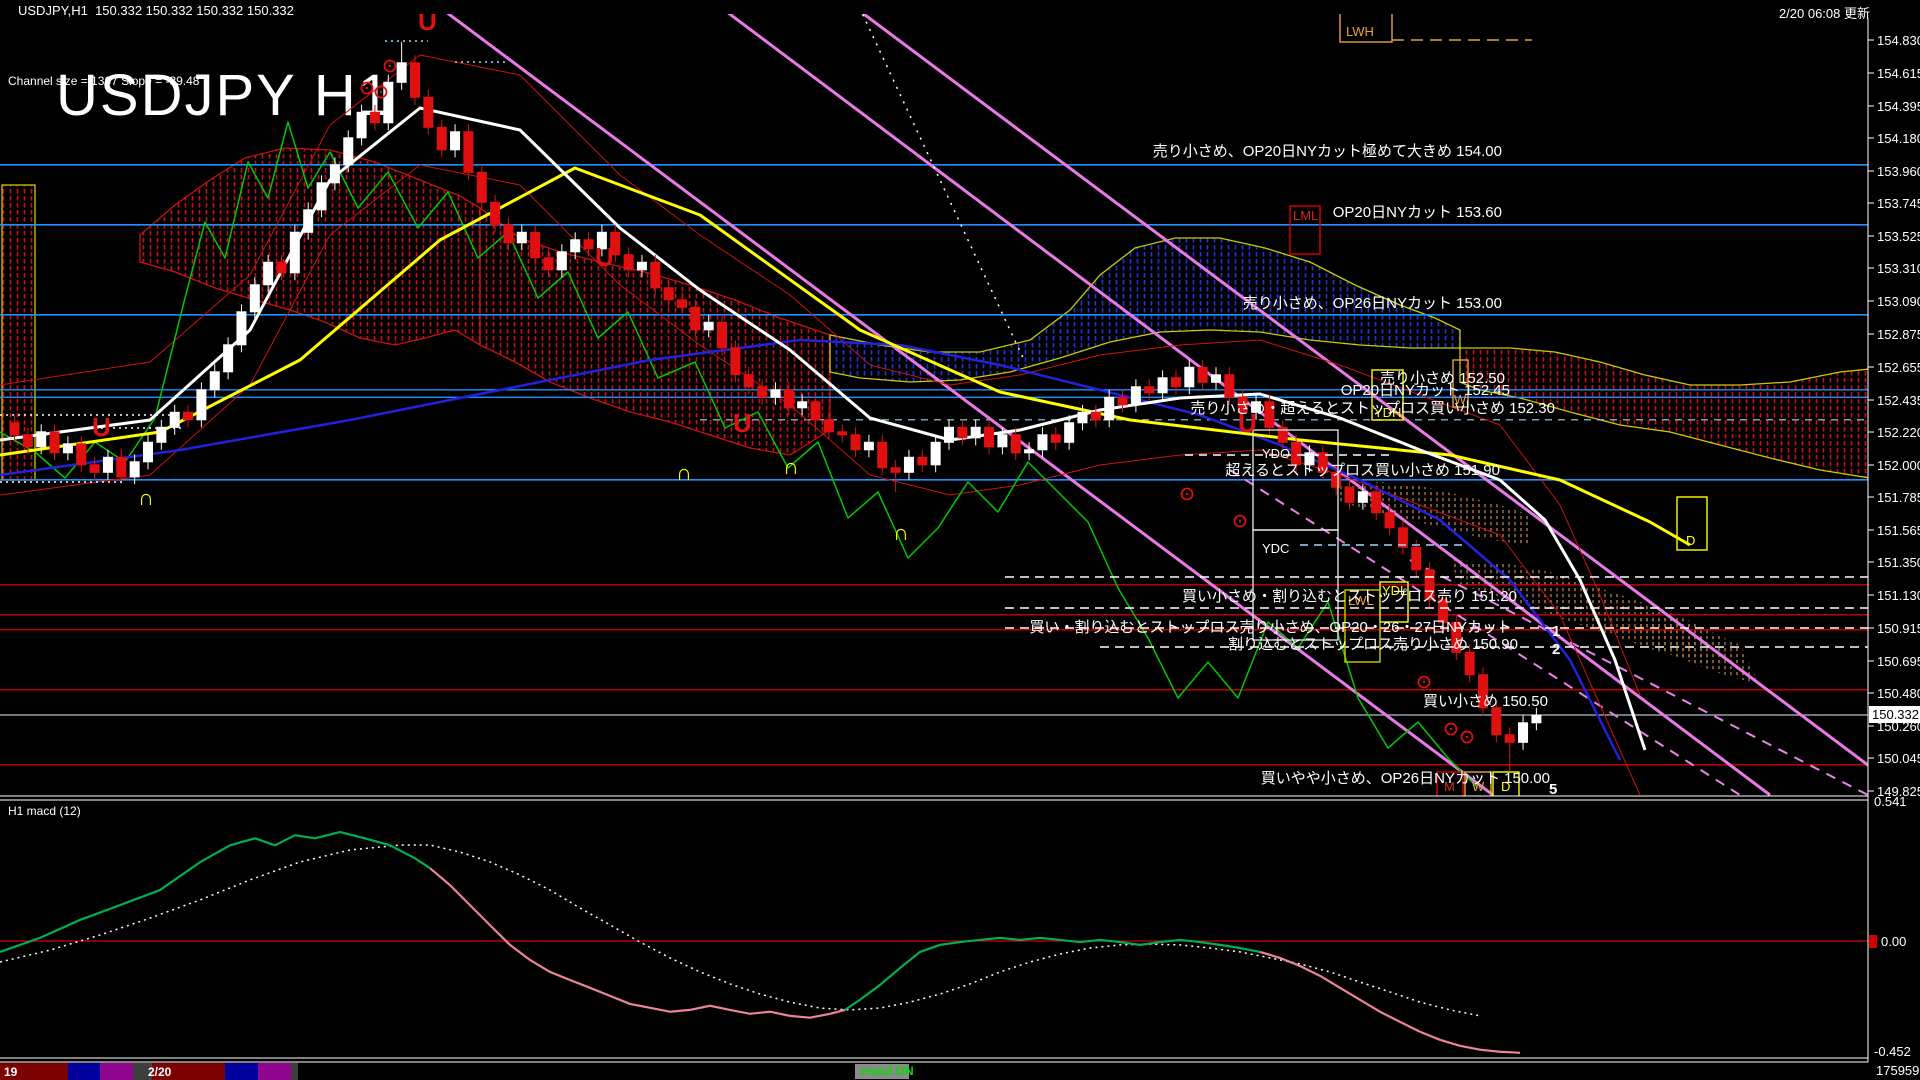  What do you see at coordinates (1362, 470) in the screenshot?
I see `order-annotation: 超えるとストップロス買い小さめ 151.90` at bounding box center [1362, 470].